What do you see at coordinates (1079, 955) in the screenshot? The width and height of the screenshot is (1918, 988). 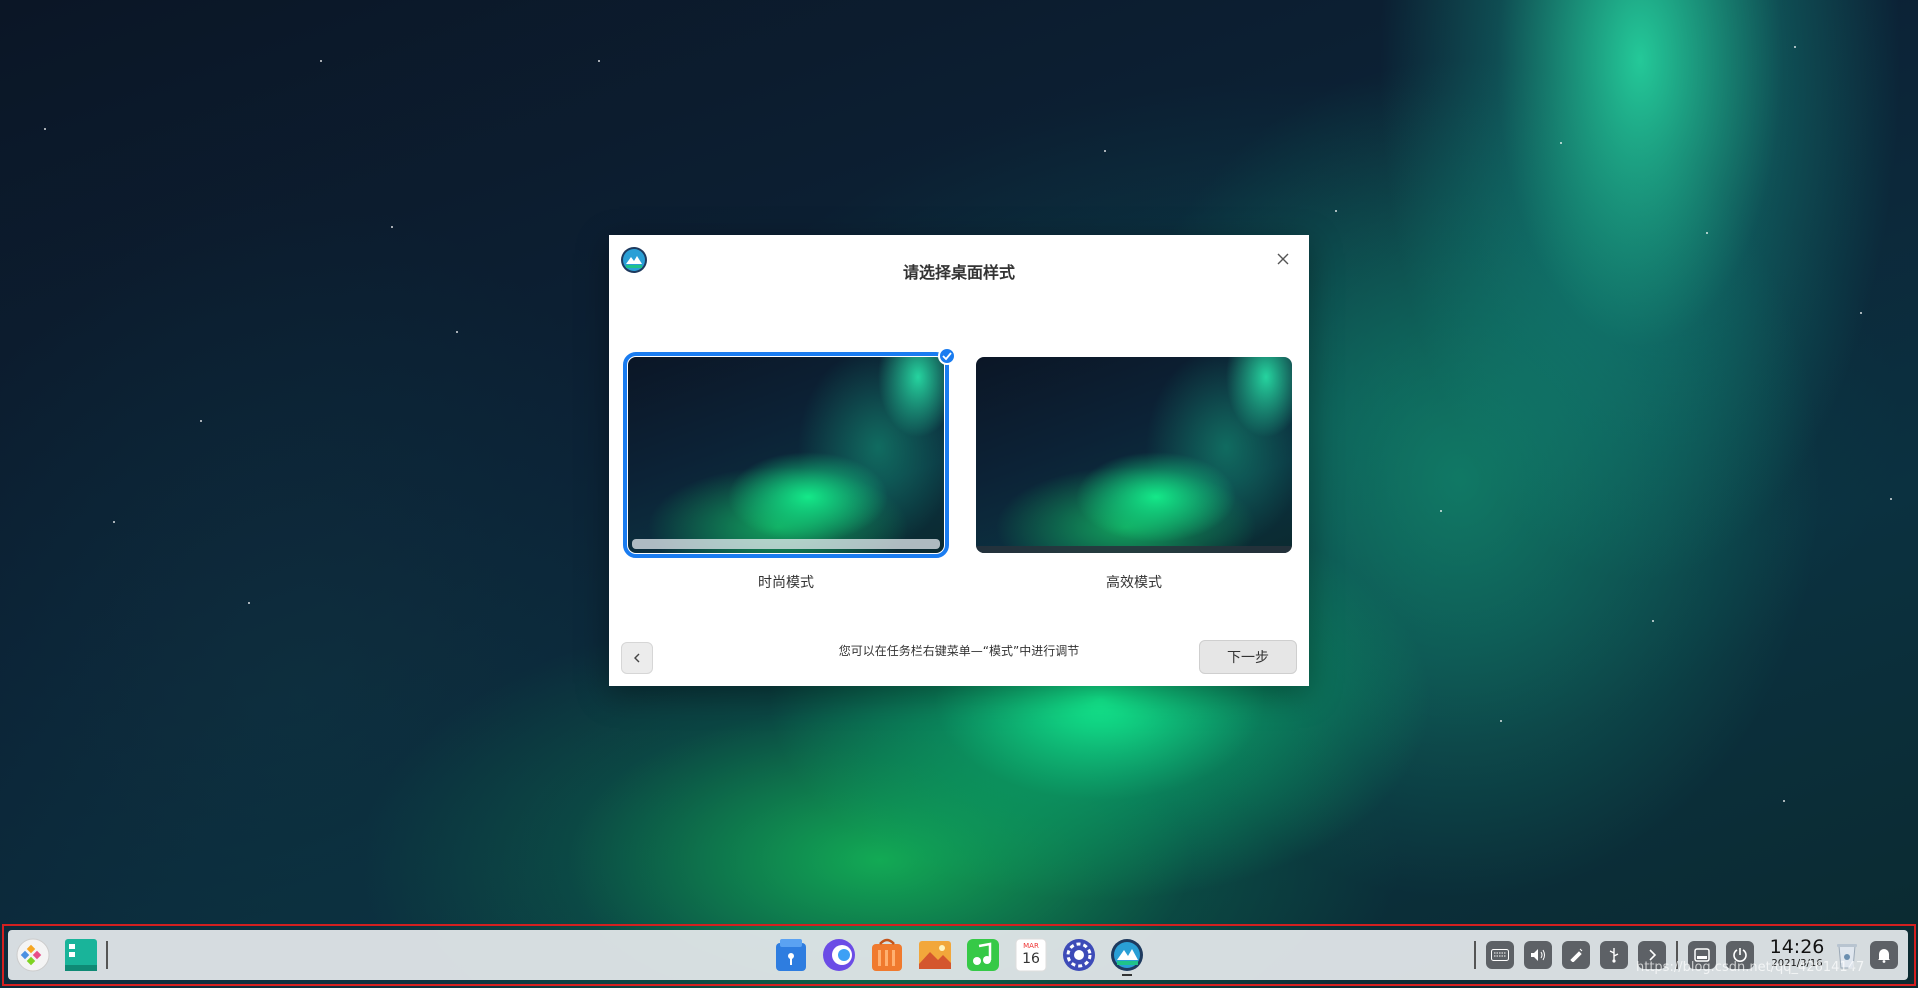 I see `control-center-icon` at bounding box center [1079, 955].